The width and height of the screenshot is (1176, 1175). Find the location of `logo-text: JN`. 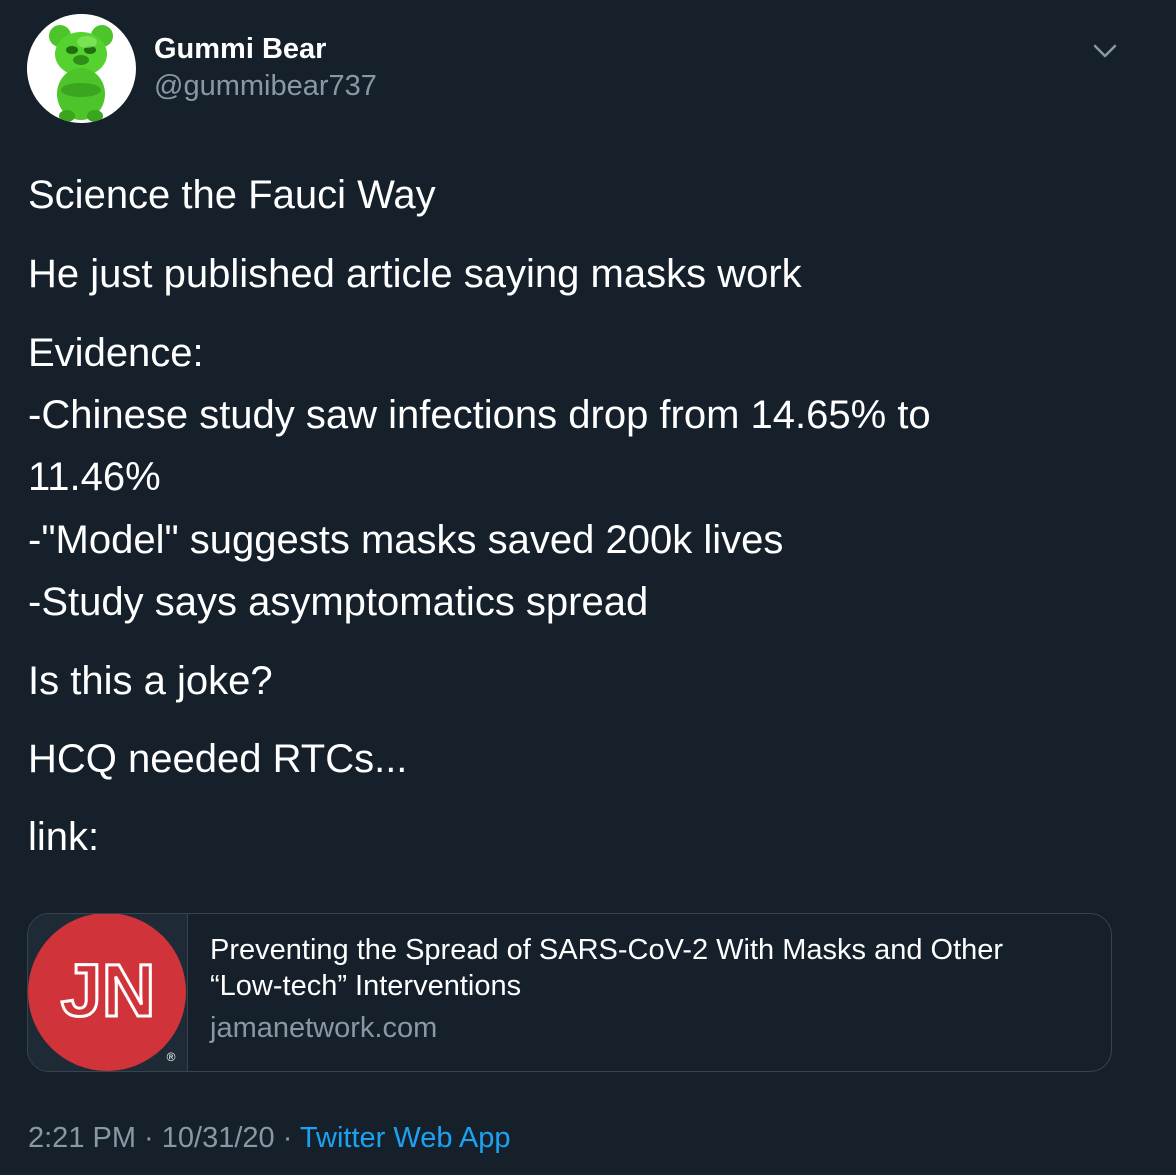

logo-text: JN is located at coordinates (108, 990).